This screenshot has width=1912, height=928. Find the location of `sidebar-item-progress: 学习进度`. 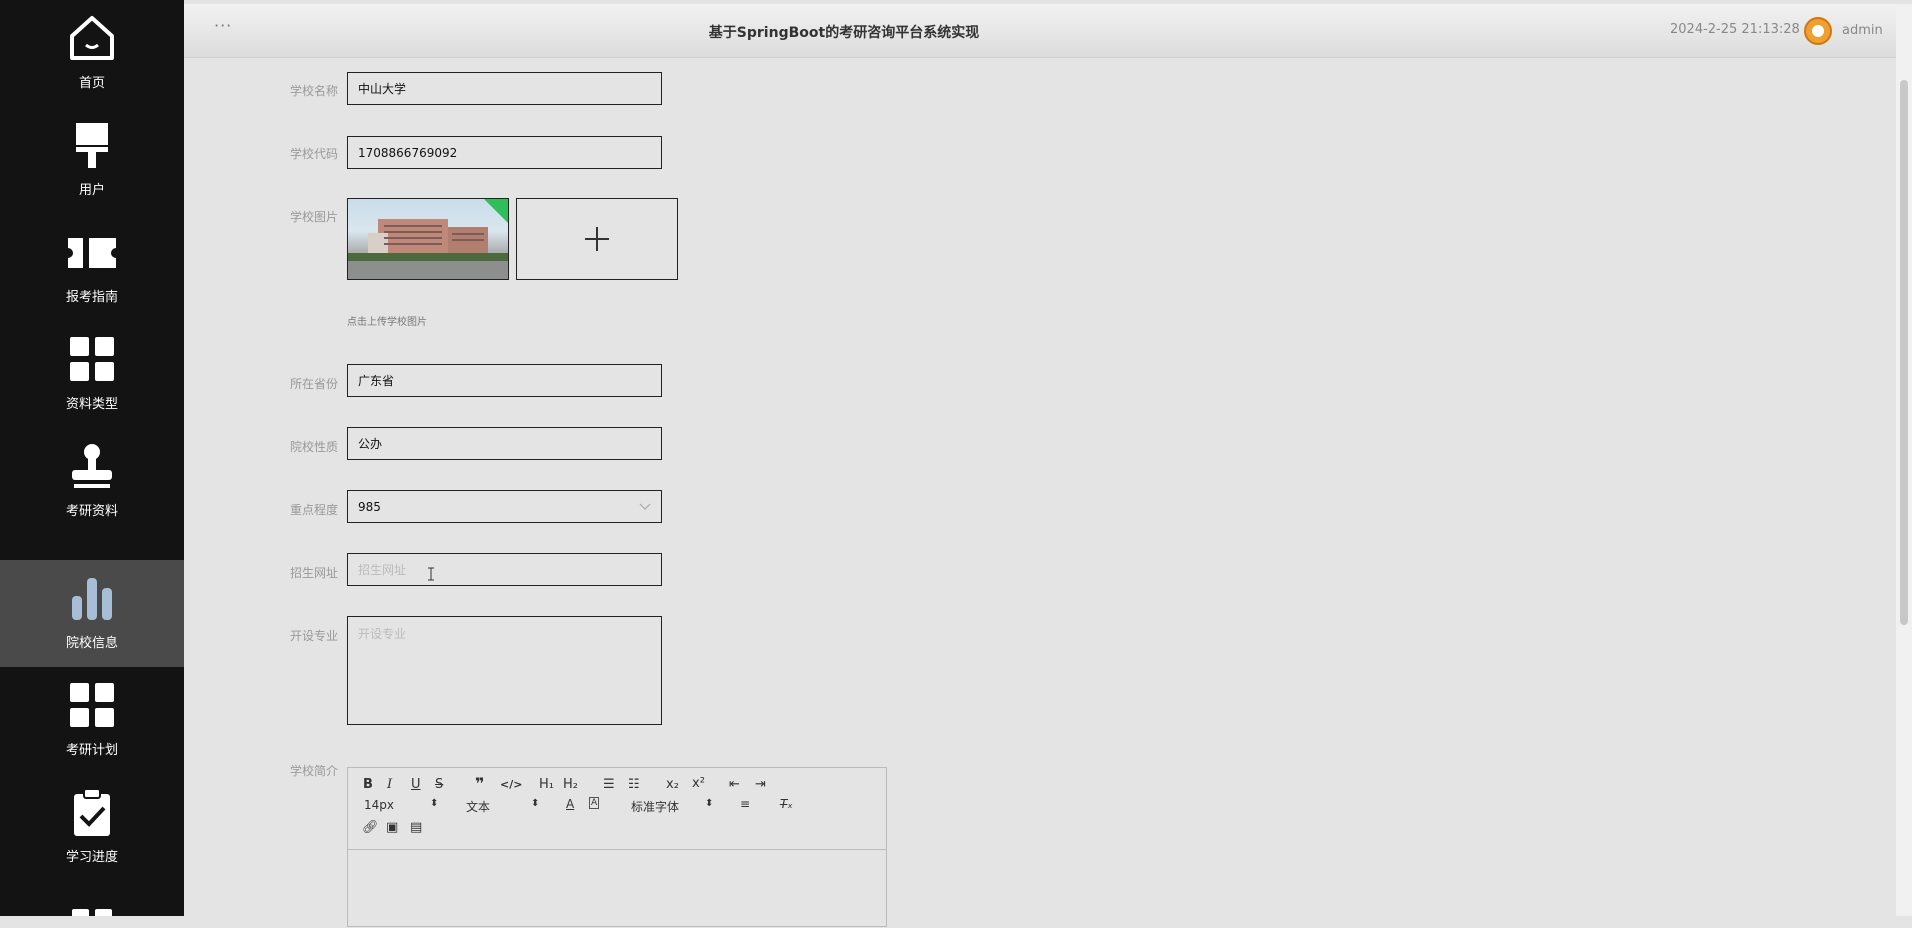

sidebar-item-progress: 学习进度 is located at coordinates (92, 827).